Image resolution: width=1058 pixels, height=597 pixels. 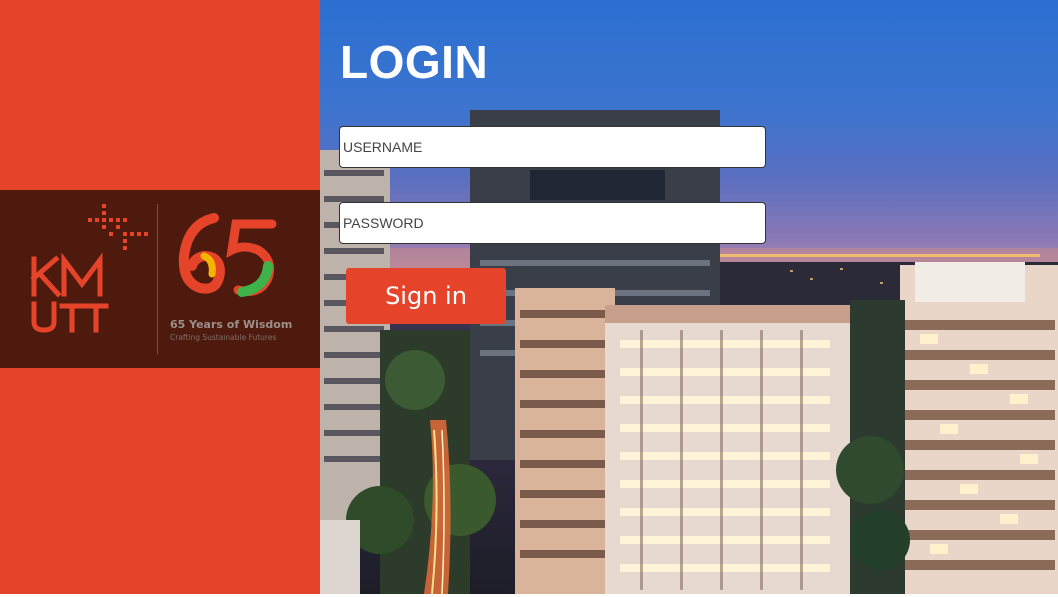 What do you see at coordinates (414, 62) in the screenshot?
I see `login-title: LOGIN` at bounding box center [414, 62].